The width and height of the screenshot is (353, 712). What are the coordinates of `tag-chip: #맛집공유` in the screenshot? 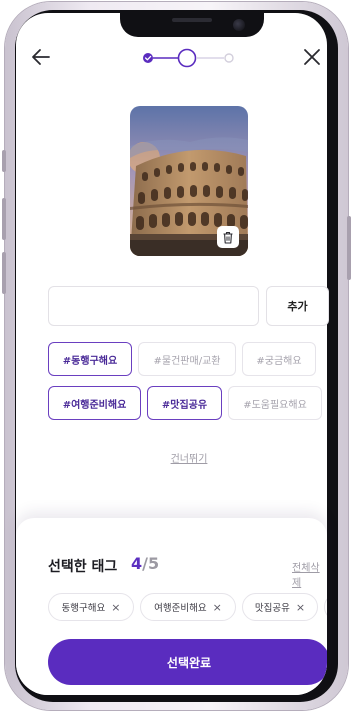 It's located at (184, 403).